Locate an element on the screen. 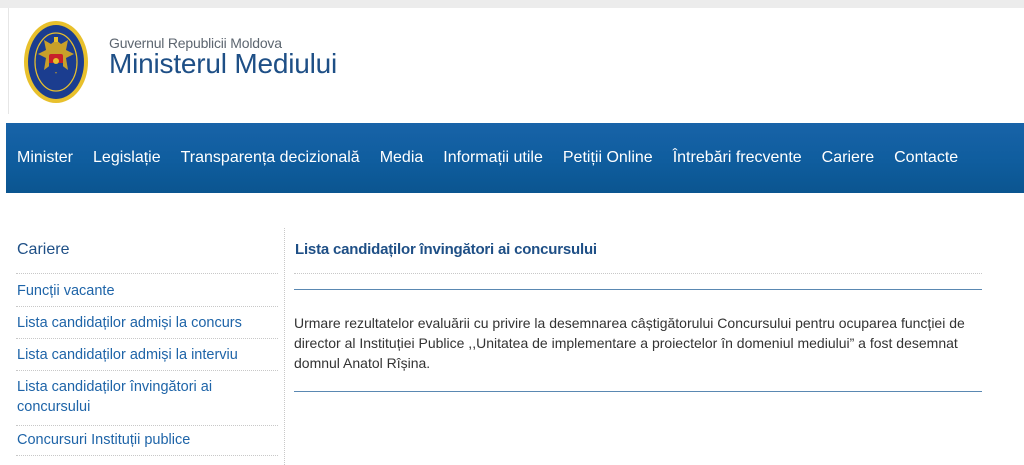  nav-item-petitii-online: Petiții Online is located at coordinates (608, 158).